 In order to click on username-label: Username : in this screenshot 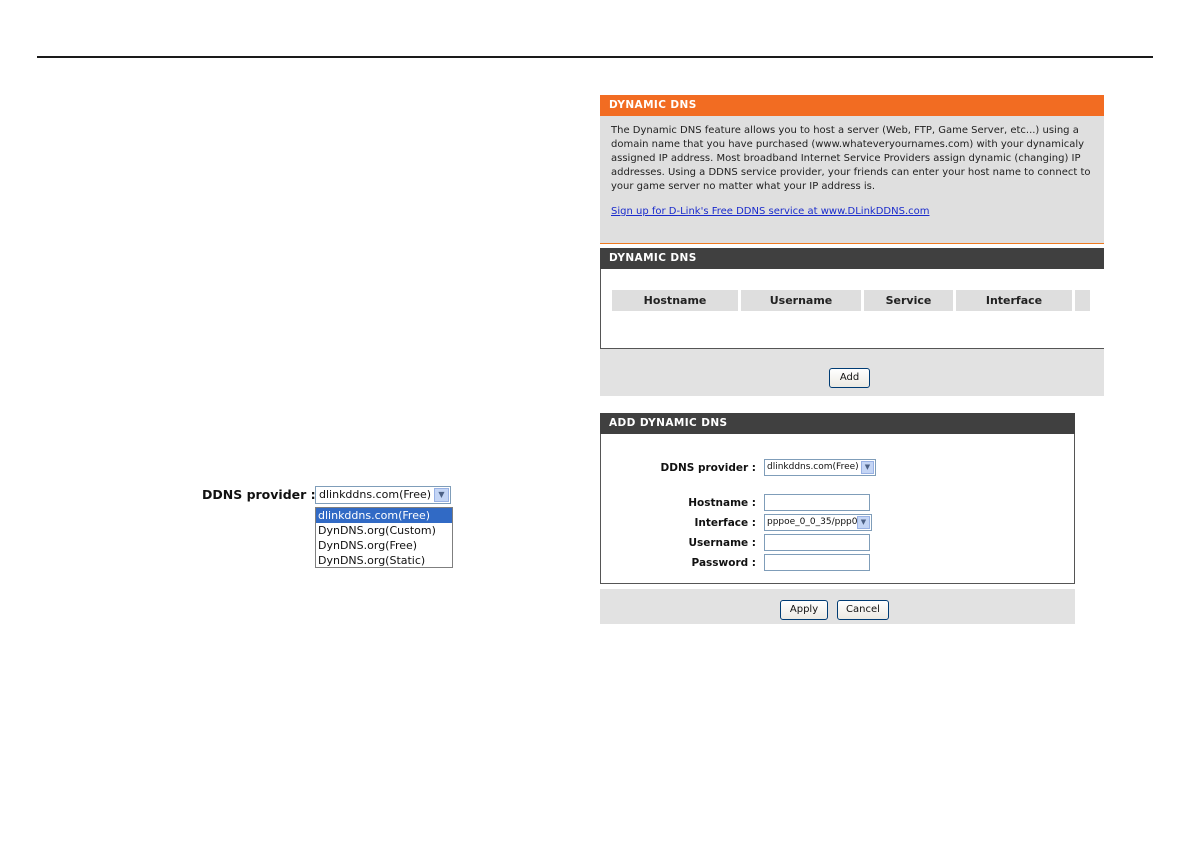, I will do `click(722, 543)`.